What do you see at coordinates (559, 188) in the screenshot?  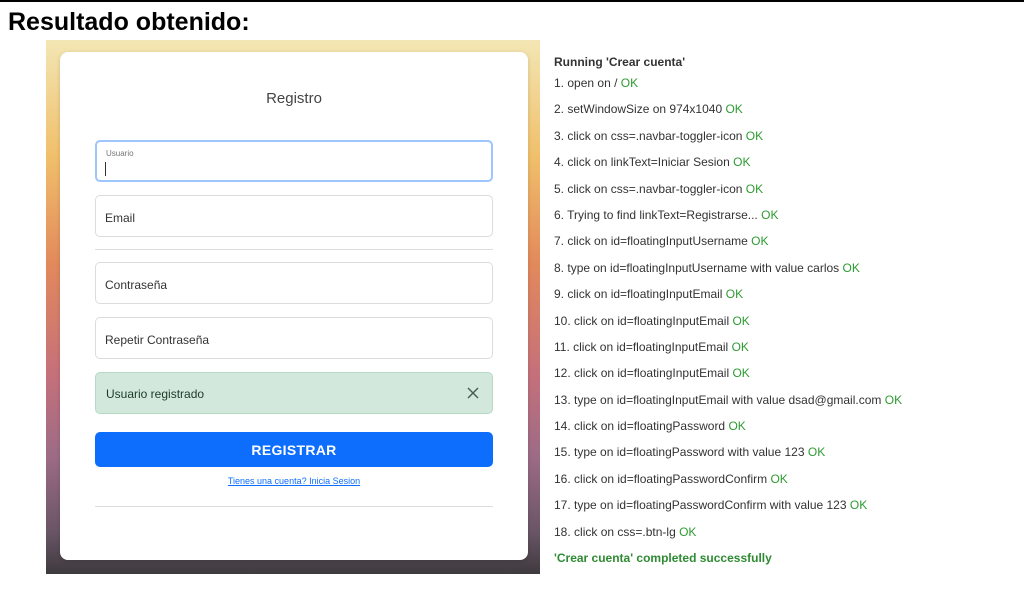 I see `log-step-number: 5.` at bounding box center [559, 188].